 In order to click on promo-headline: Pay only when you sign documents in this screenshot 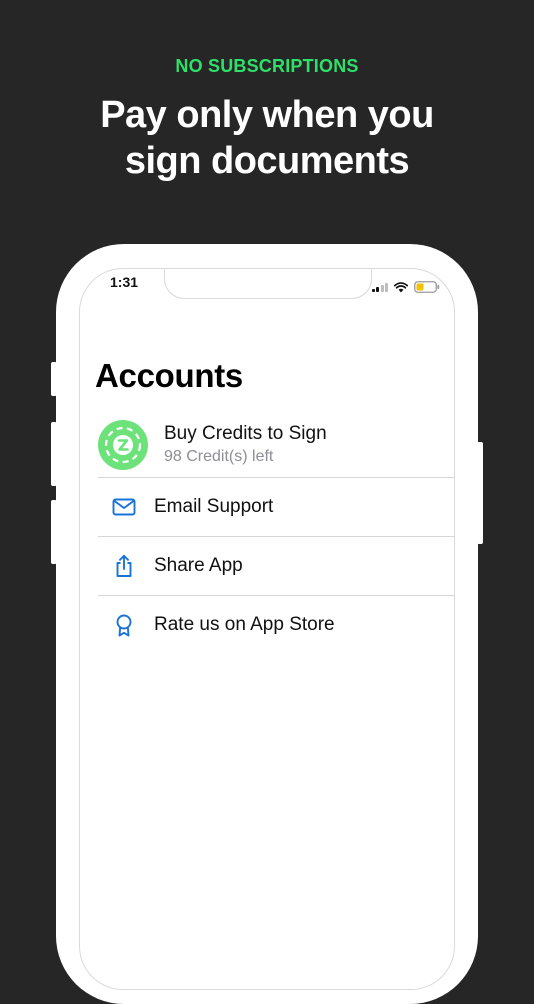, I will do `click(267, 138)`.